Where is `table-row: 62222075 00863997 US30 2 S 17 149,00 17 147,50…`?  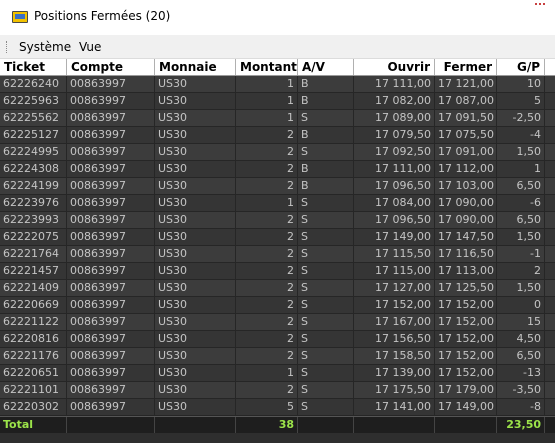
table-row: 62222075 00863997 US30 2 S 17 149,00 17 147,50… is located at coordinates (277, 237).